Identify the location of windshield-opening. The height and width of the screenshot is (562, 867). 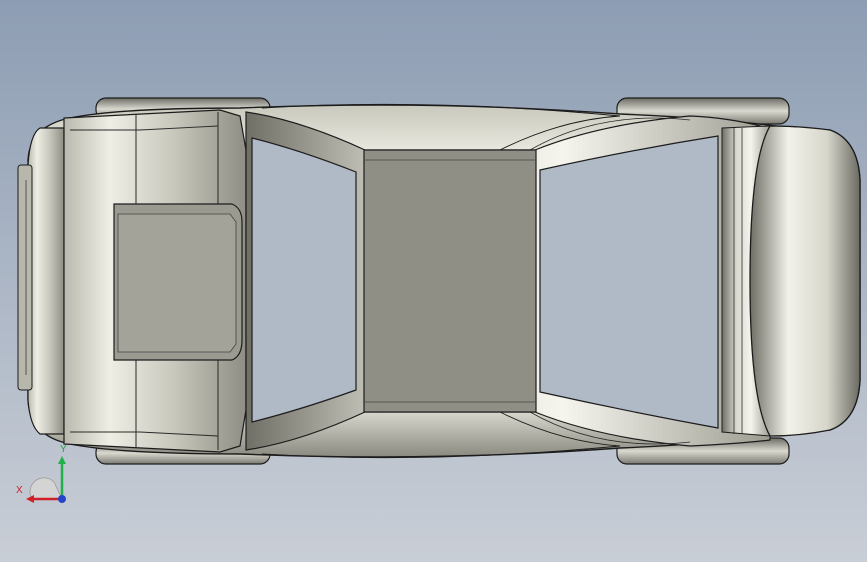
(304, 280).